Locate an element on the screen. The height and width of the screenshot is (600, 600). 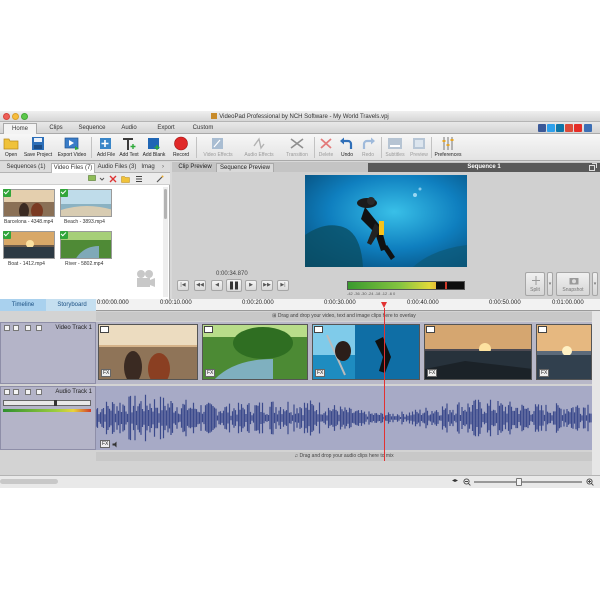
redo-button: Redo is located at coordinates (368, 148).